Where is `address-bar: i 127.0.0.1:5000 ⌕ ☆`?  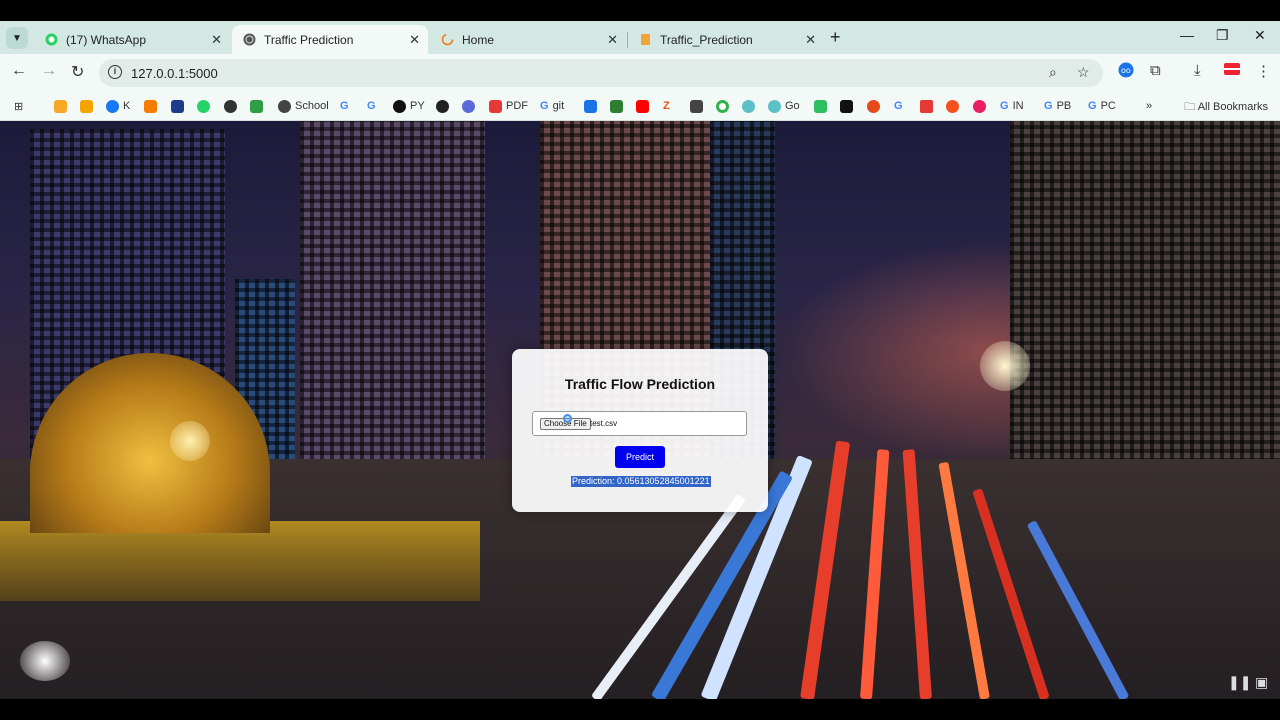
address-bar: i 127.0.0.1:5000 ⌕ ☆ is located at coordinates (601, 73).